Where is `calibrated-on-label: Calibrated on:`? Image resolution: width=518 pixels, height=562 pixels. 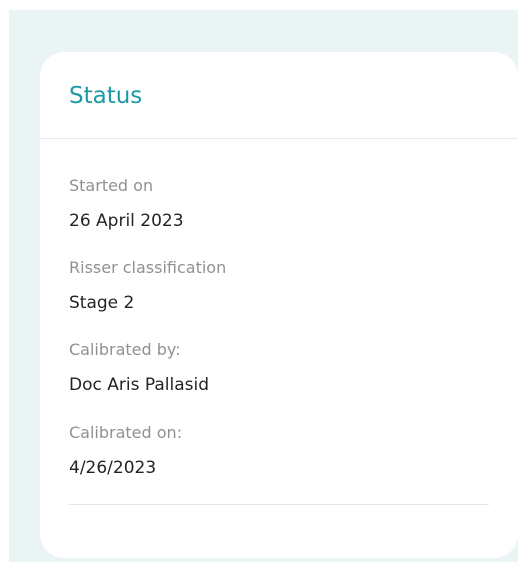 calibrated-on-label: Calibrated on: is located at coordinates (126, 432).